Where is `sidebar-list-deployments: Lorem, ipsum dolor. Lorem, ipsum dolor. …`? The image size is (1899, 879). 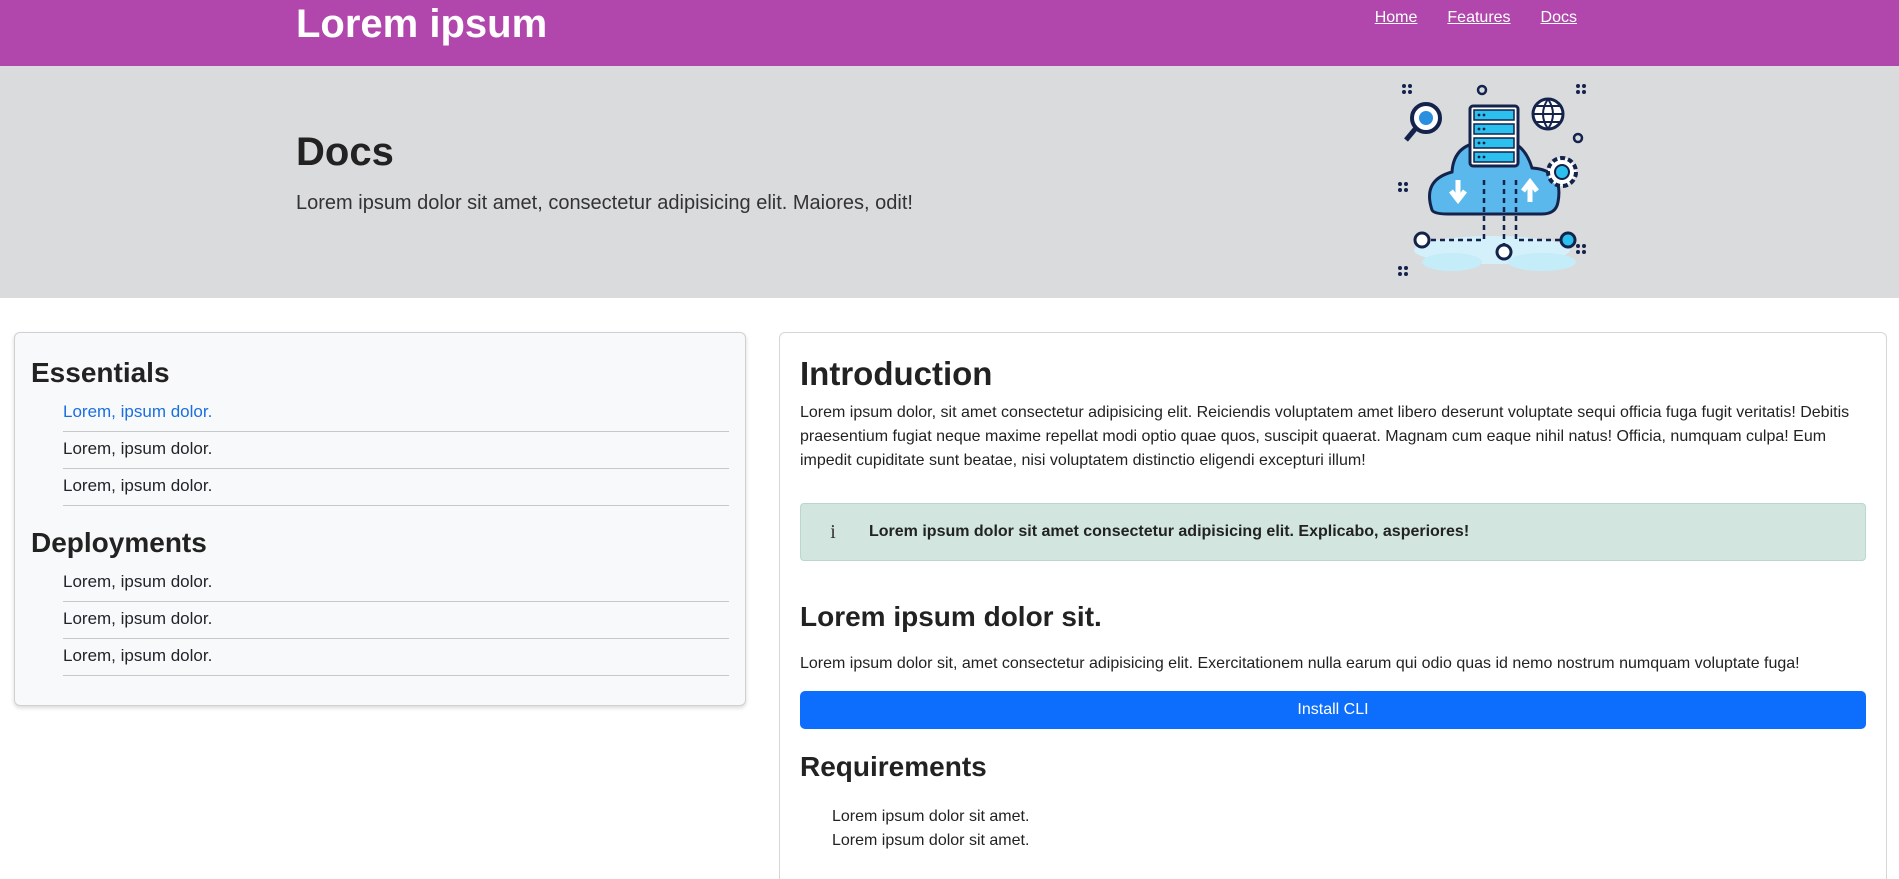 sidebar-list-deployments: Lorem, ipsum dolor. Lorem, ipsum dolor. … is located at coordinates (396, 620).